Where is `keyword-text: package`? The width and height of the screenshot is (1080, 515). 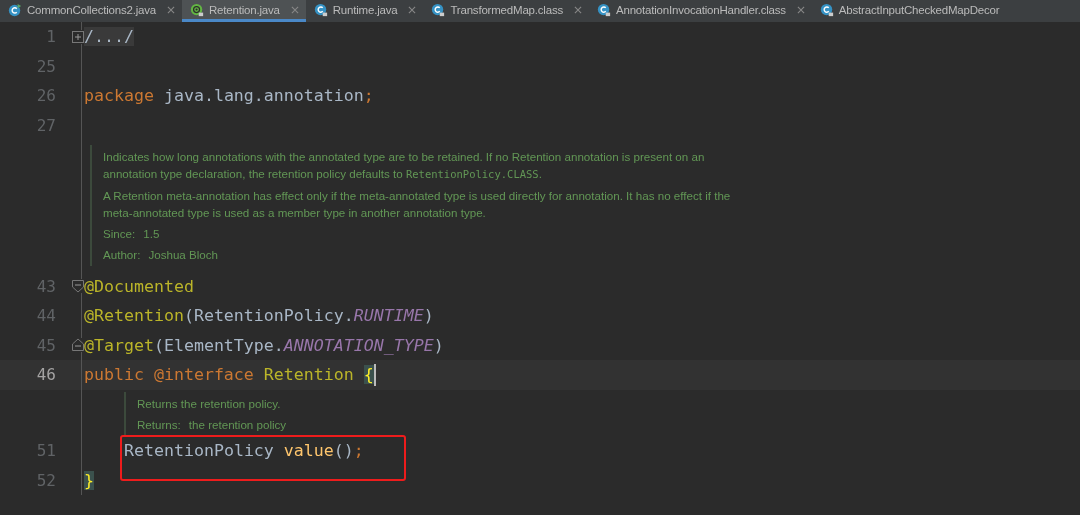
keyword-text: package is located at coordinates (119, 96).